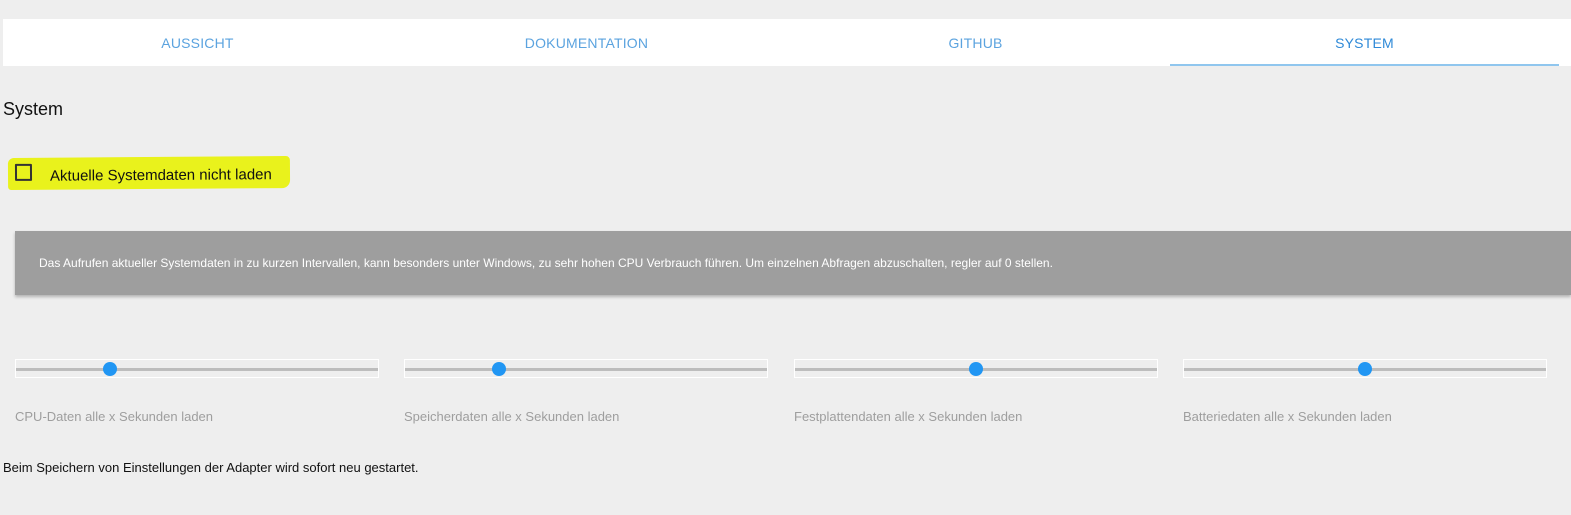  I want to click on page-title: System, so click(33, 109).